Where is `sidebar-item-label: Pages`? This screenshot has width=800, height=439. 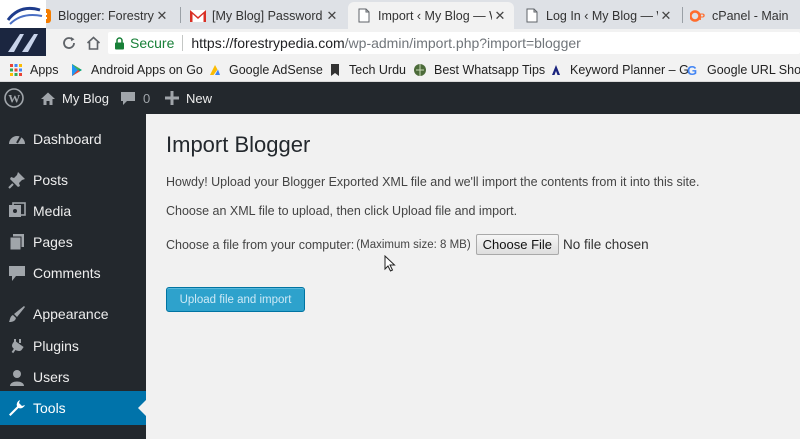 sidebar-item-label: Pages is located at coordinates (53, 242).